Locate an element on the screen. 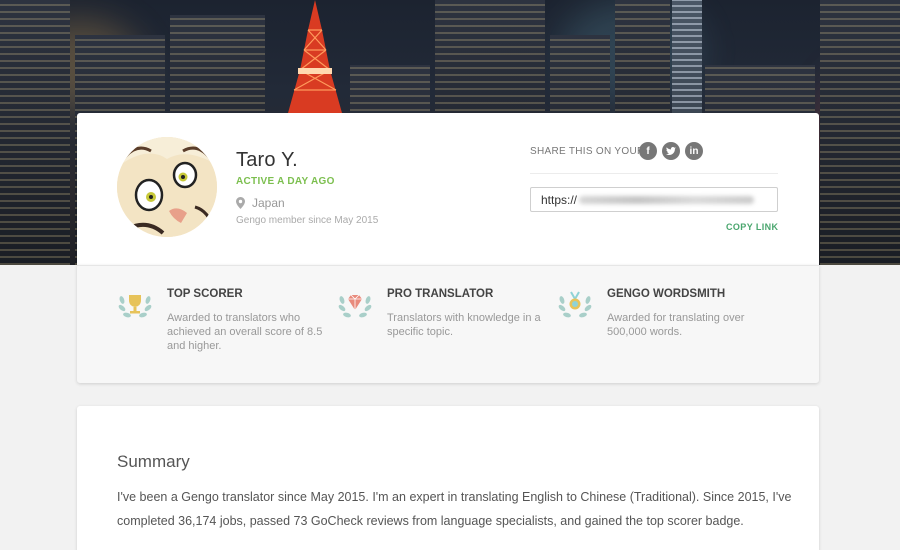 This screenshot has height=550, width=900. member-since: Gengo member since May 2015 is located at coordinates (307, 220).